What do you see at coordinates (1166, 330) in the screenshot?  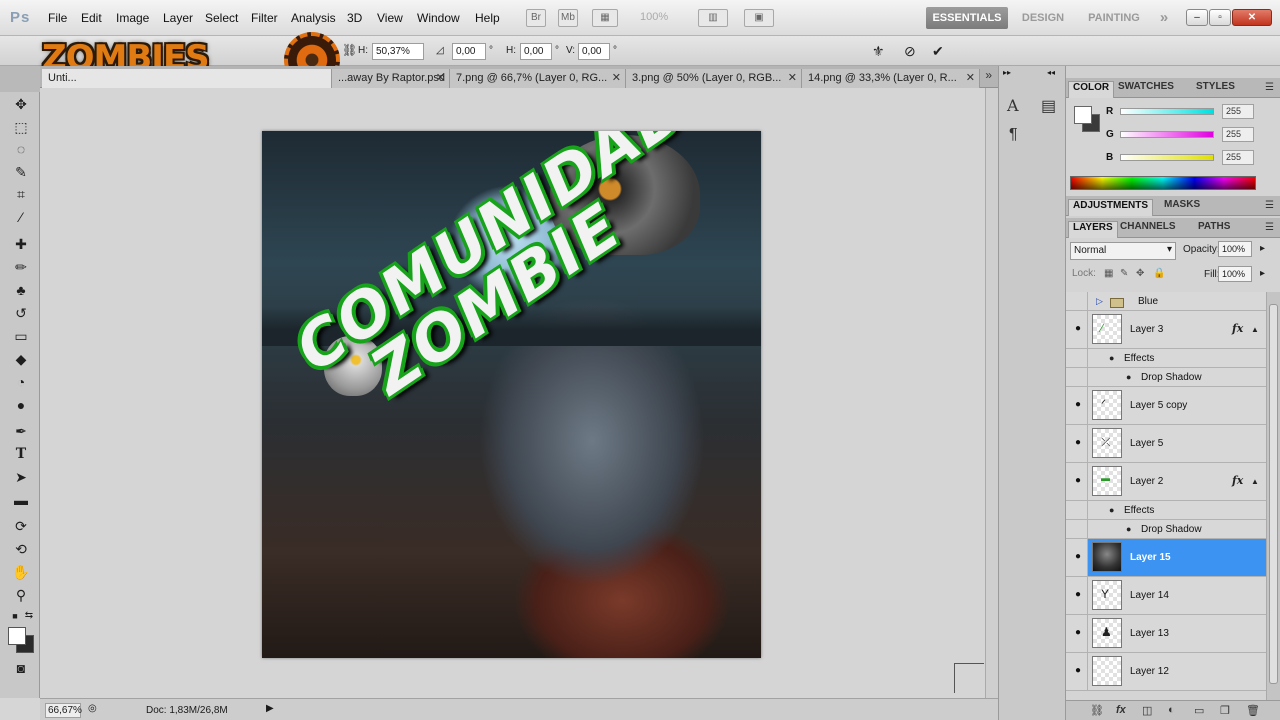 I see `layer-row-layer-3: ● ⁄ Layer 3 fx ▲` at bounding box center [1166, 330].